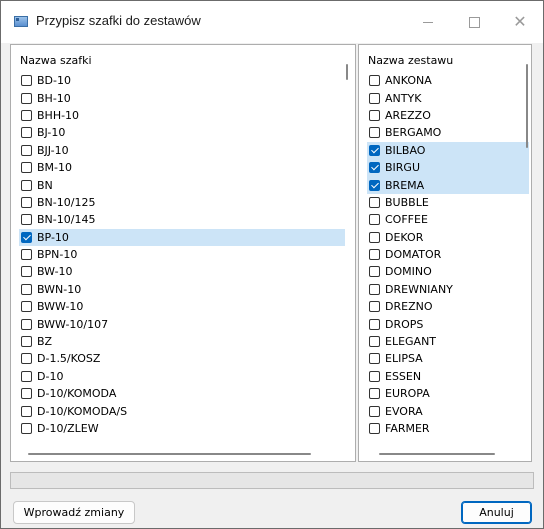  Describe the element at coordinates (182, 341) in the screenshot. I see `cabinet-list-item: BZ` at that location.